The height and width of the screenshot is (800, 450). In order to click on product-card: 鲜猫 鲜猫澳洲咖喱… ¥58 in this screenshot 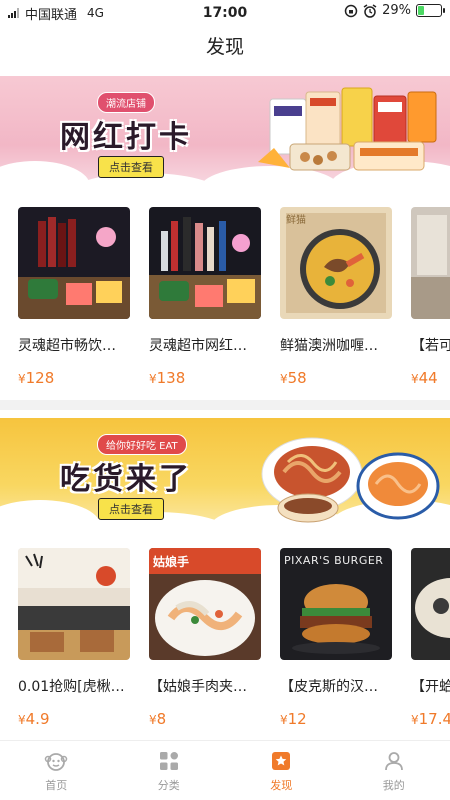, I will do `click(336, 297)`.